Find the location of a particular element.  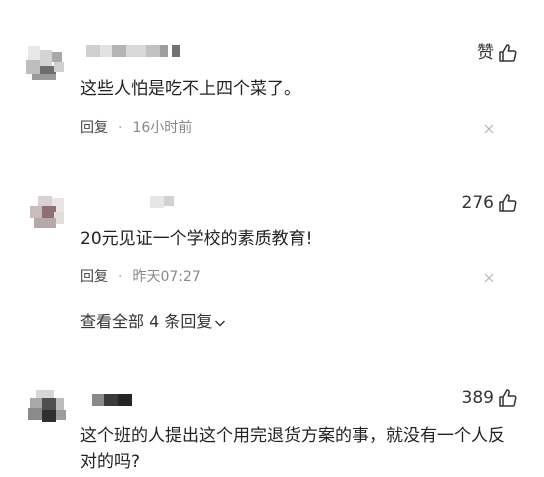

view-all-replies-link: 查看全部 4 条回复 is located at coordinates (153, 322).